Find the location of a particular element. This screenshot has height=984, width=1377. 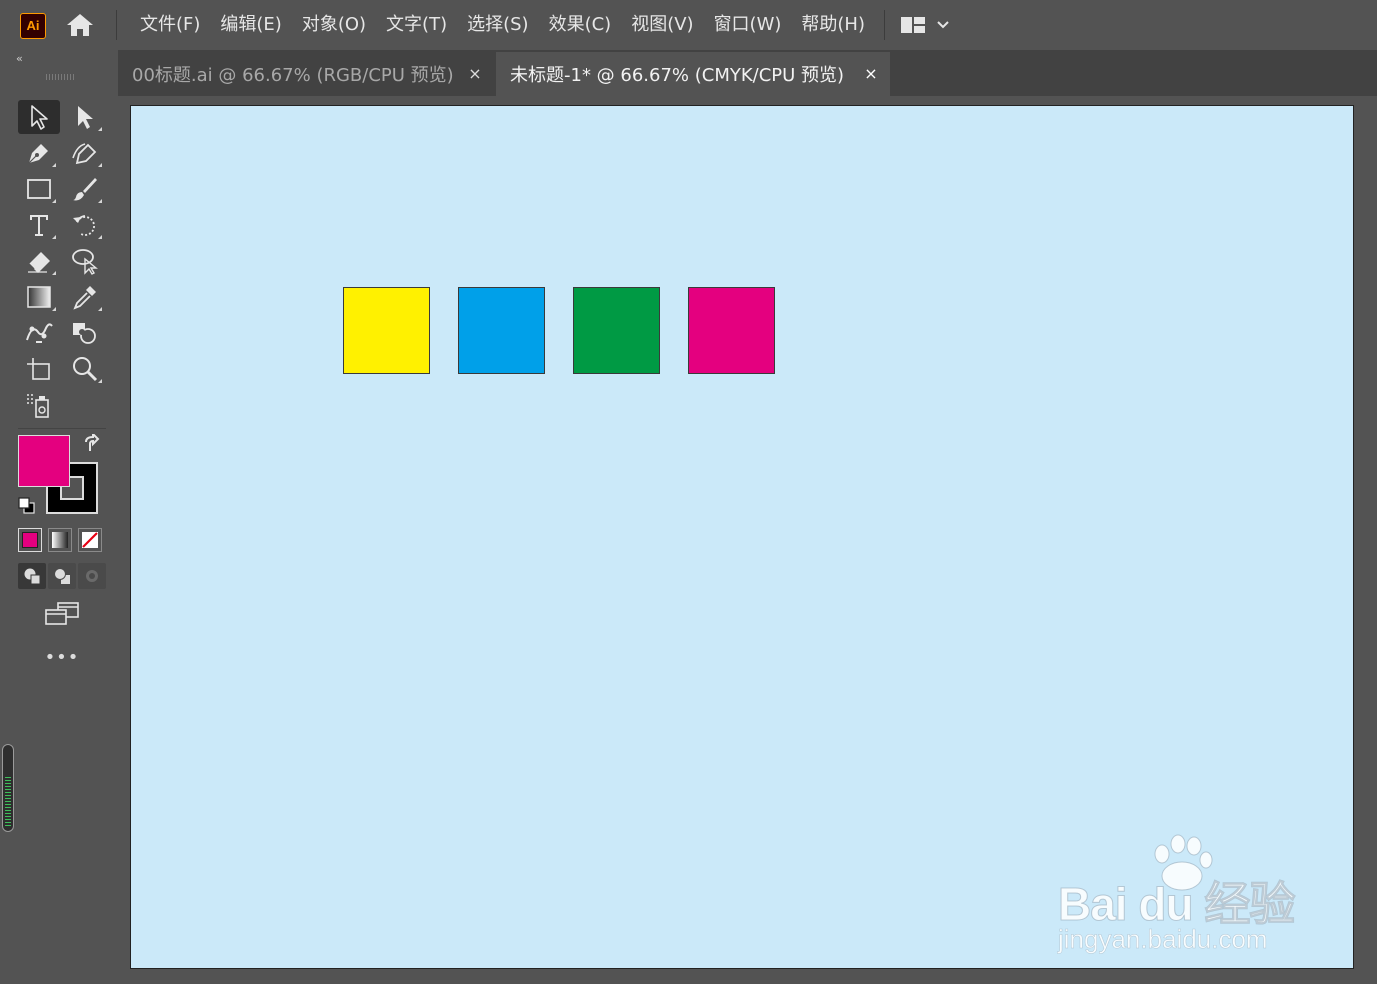

swap-arrow-icon is located at coordinates (92, 441).